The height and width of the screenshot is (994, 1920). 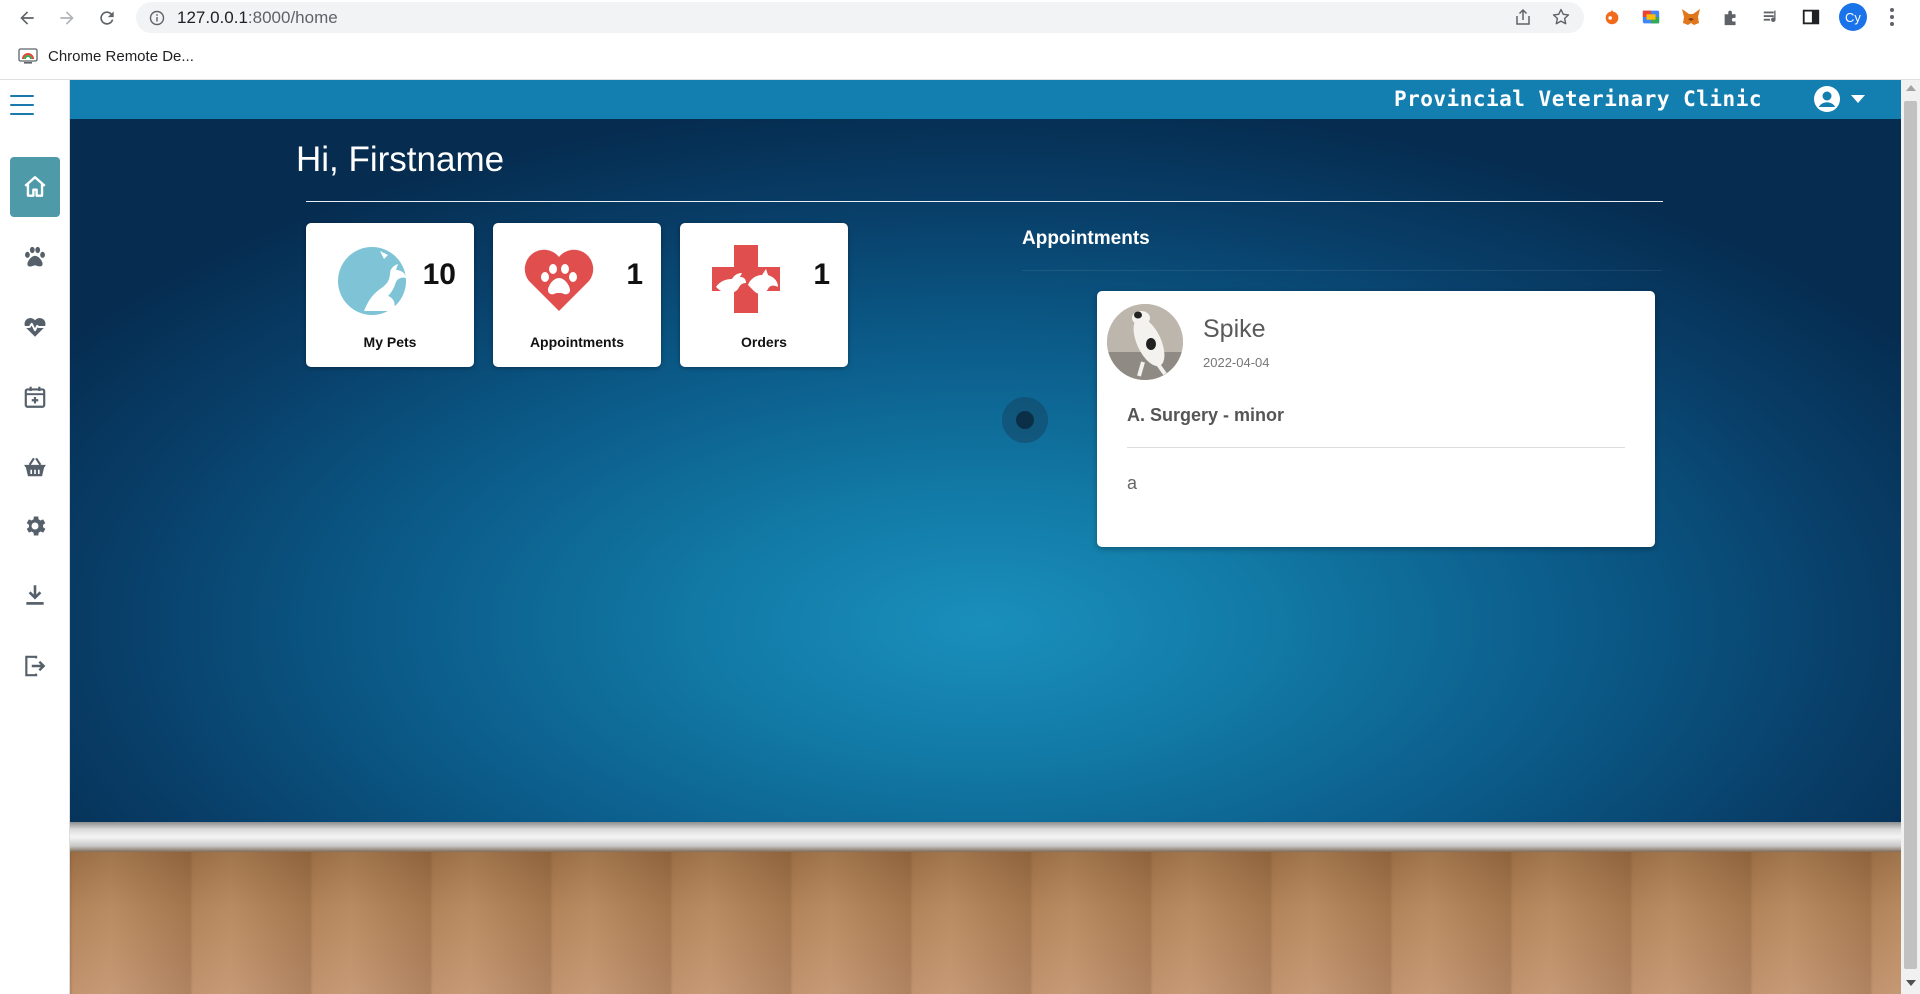 I want to click on pets-globe-icon, so click(x=372, y=281).